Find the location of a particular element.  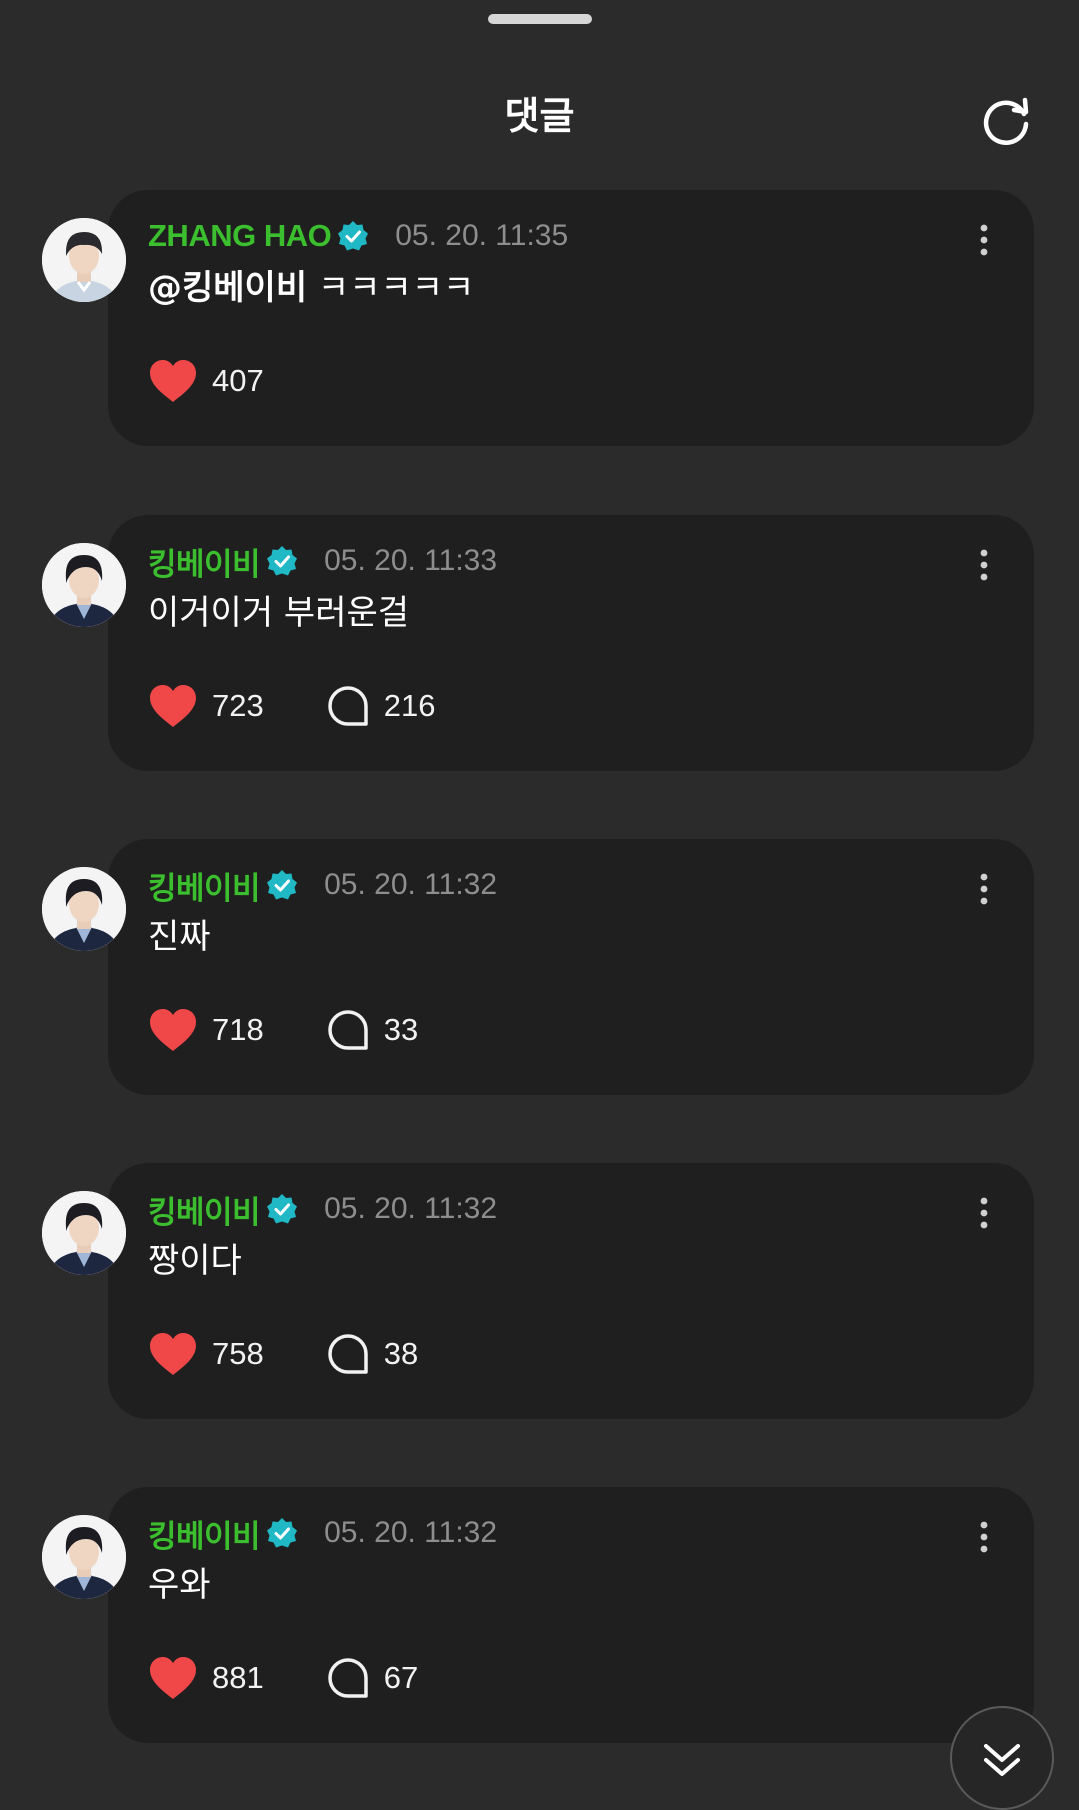

like-count: 758 is located at coordinates (238, 1353).